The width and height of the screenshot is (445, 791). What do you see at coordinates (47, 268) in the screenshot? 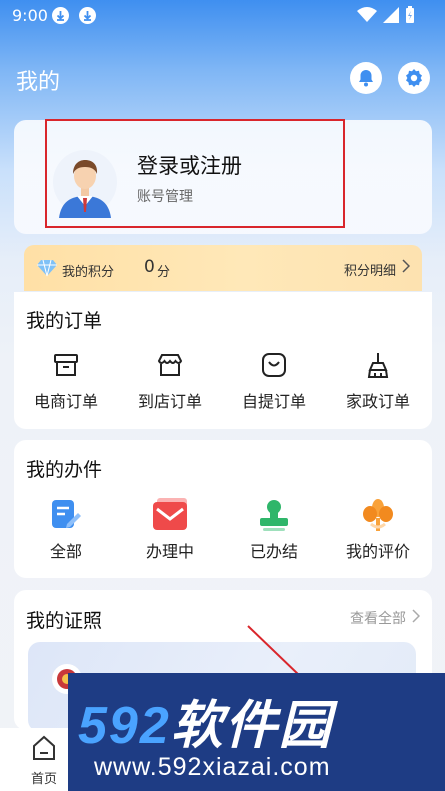
I see `diamond-icon` at bounding box center [47, 268].